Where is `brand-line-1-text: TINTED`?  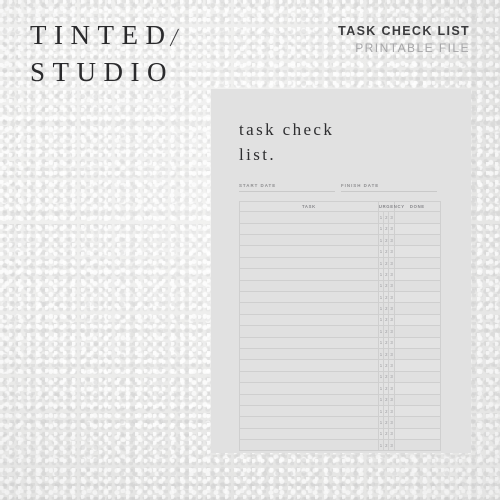
brand-line-1-text: TINTED is located at coordinates (101, 35).